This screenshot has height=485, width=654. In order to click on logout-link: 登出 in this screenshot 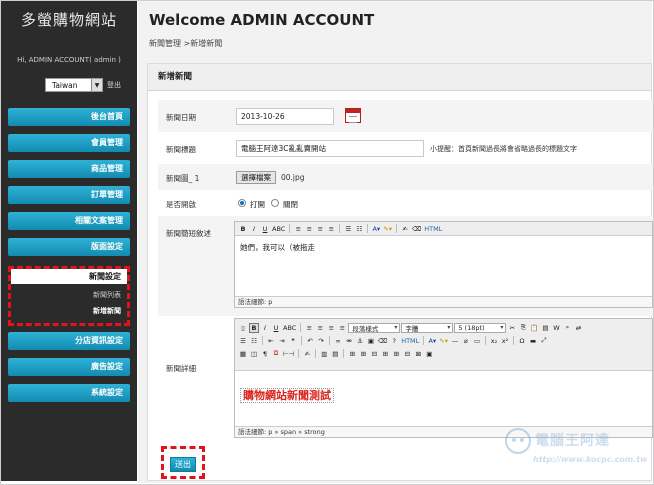, I will do `click(114, 85)`.